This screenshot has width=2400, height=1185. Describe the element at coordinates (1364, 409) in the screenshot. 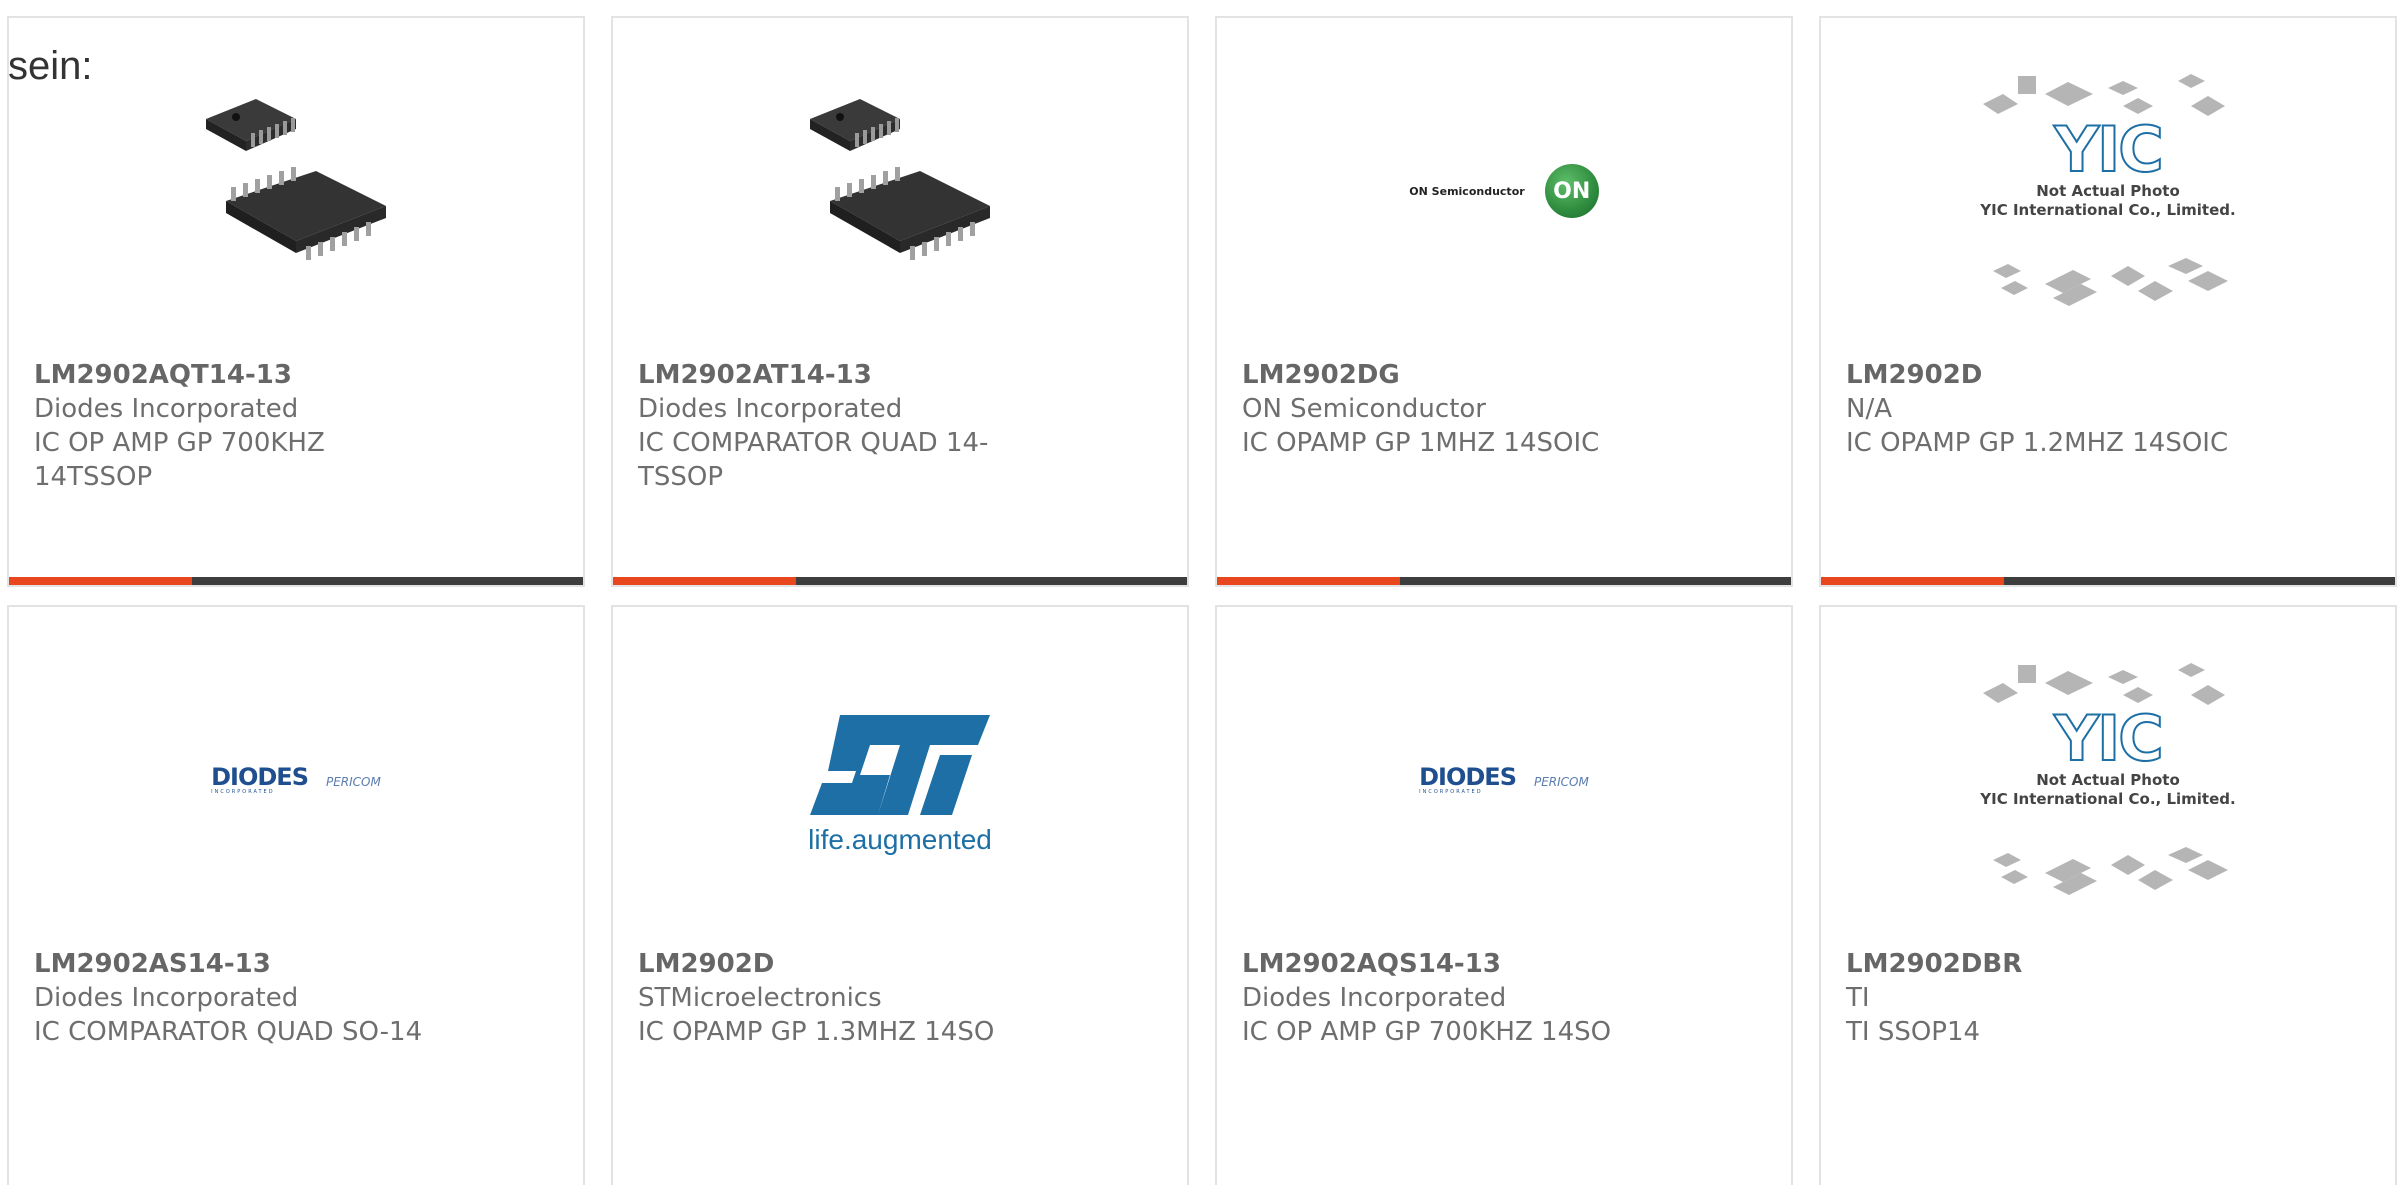

I see `manufacturer: ON Semiconductor` at that location.